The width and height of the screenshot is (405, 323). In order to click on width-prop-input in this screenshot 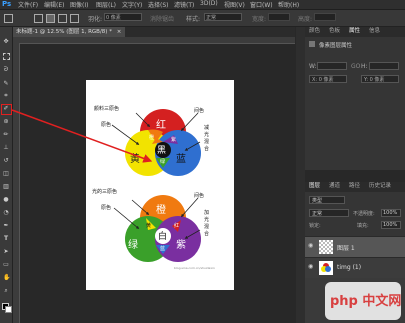, I will do `click(332, 66)`.